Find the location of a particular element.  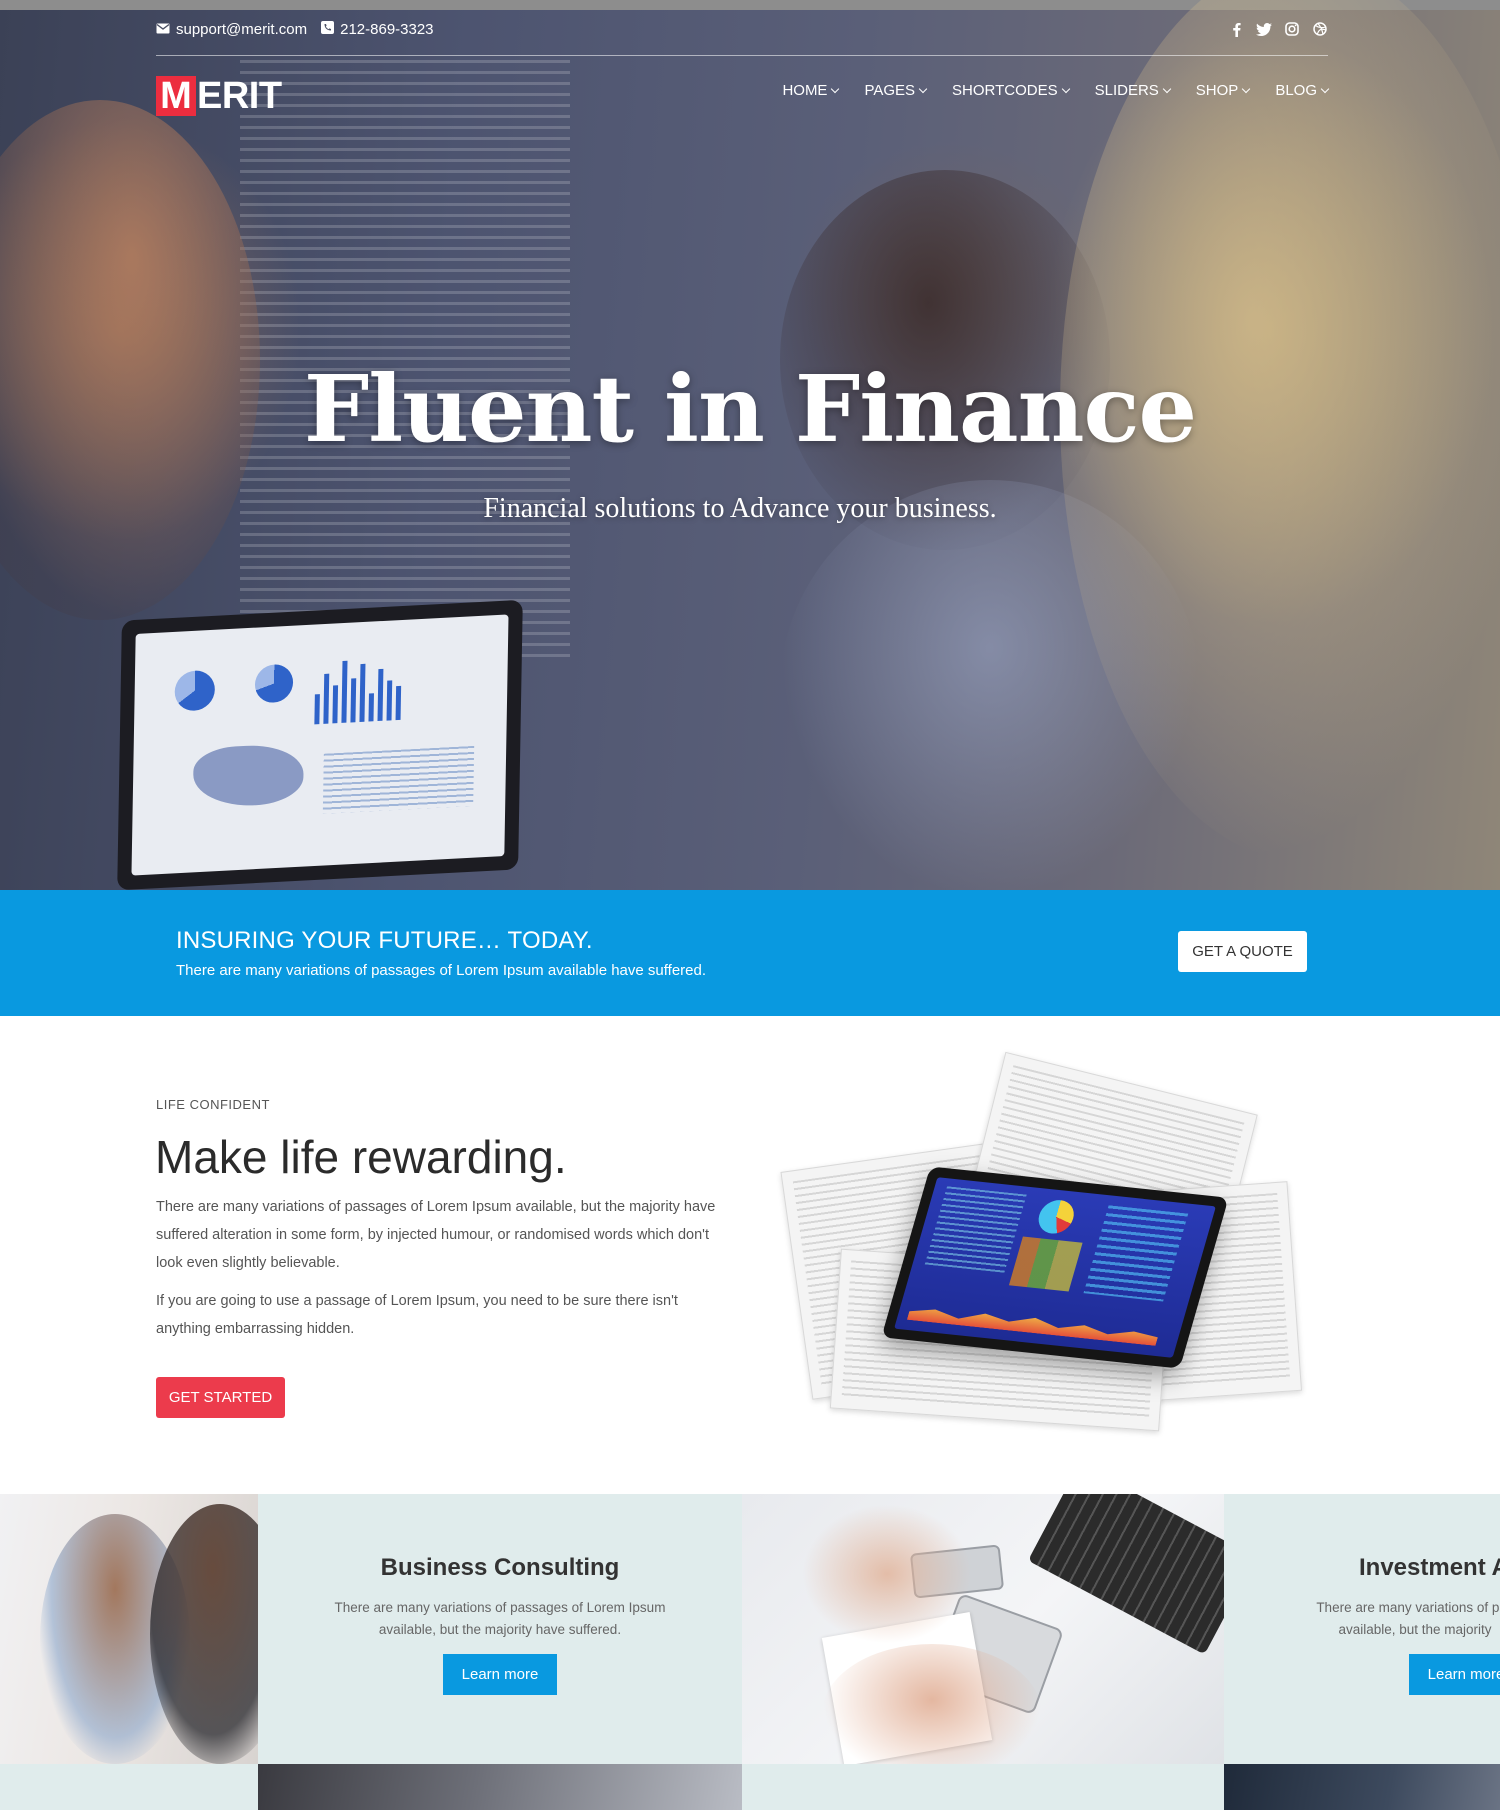

about-eyebrow: LIFE CONFIDENT is located at coordinates (213, 1104).